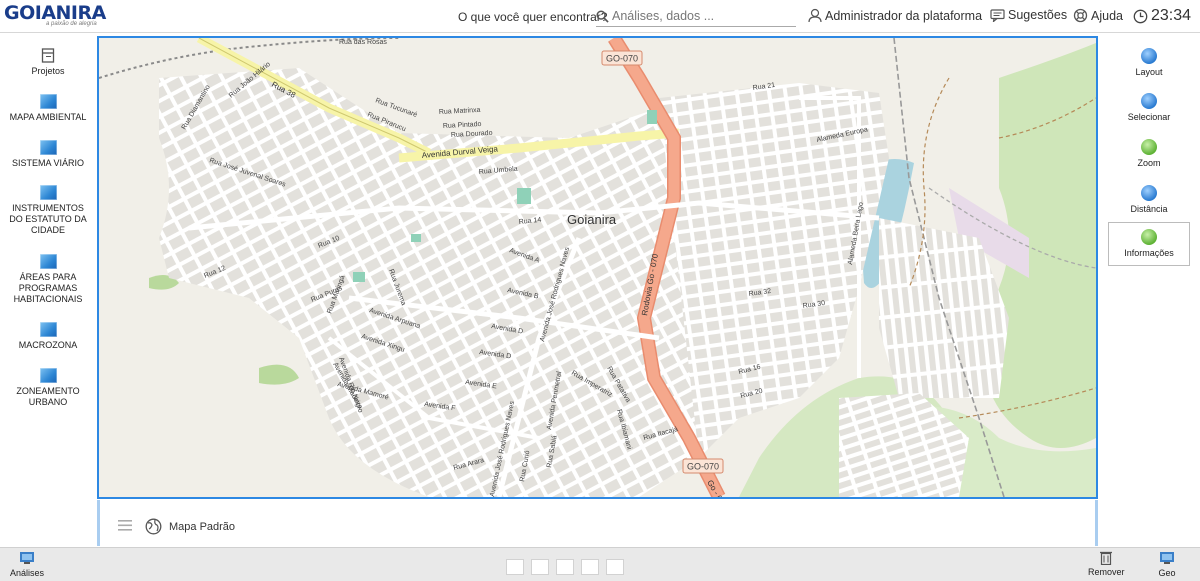 The image size is (1200, 581). Describe the element at coordinates (48, 117) in the screenshot. I see `nav-label: MAPA AMBIENTAL` at that location.